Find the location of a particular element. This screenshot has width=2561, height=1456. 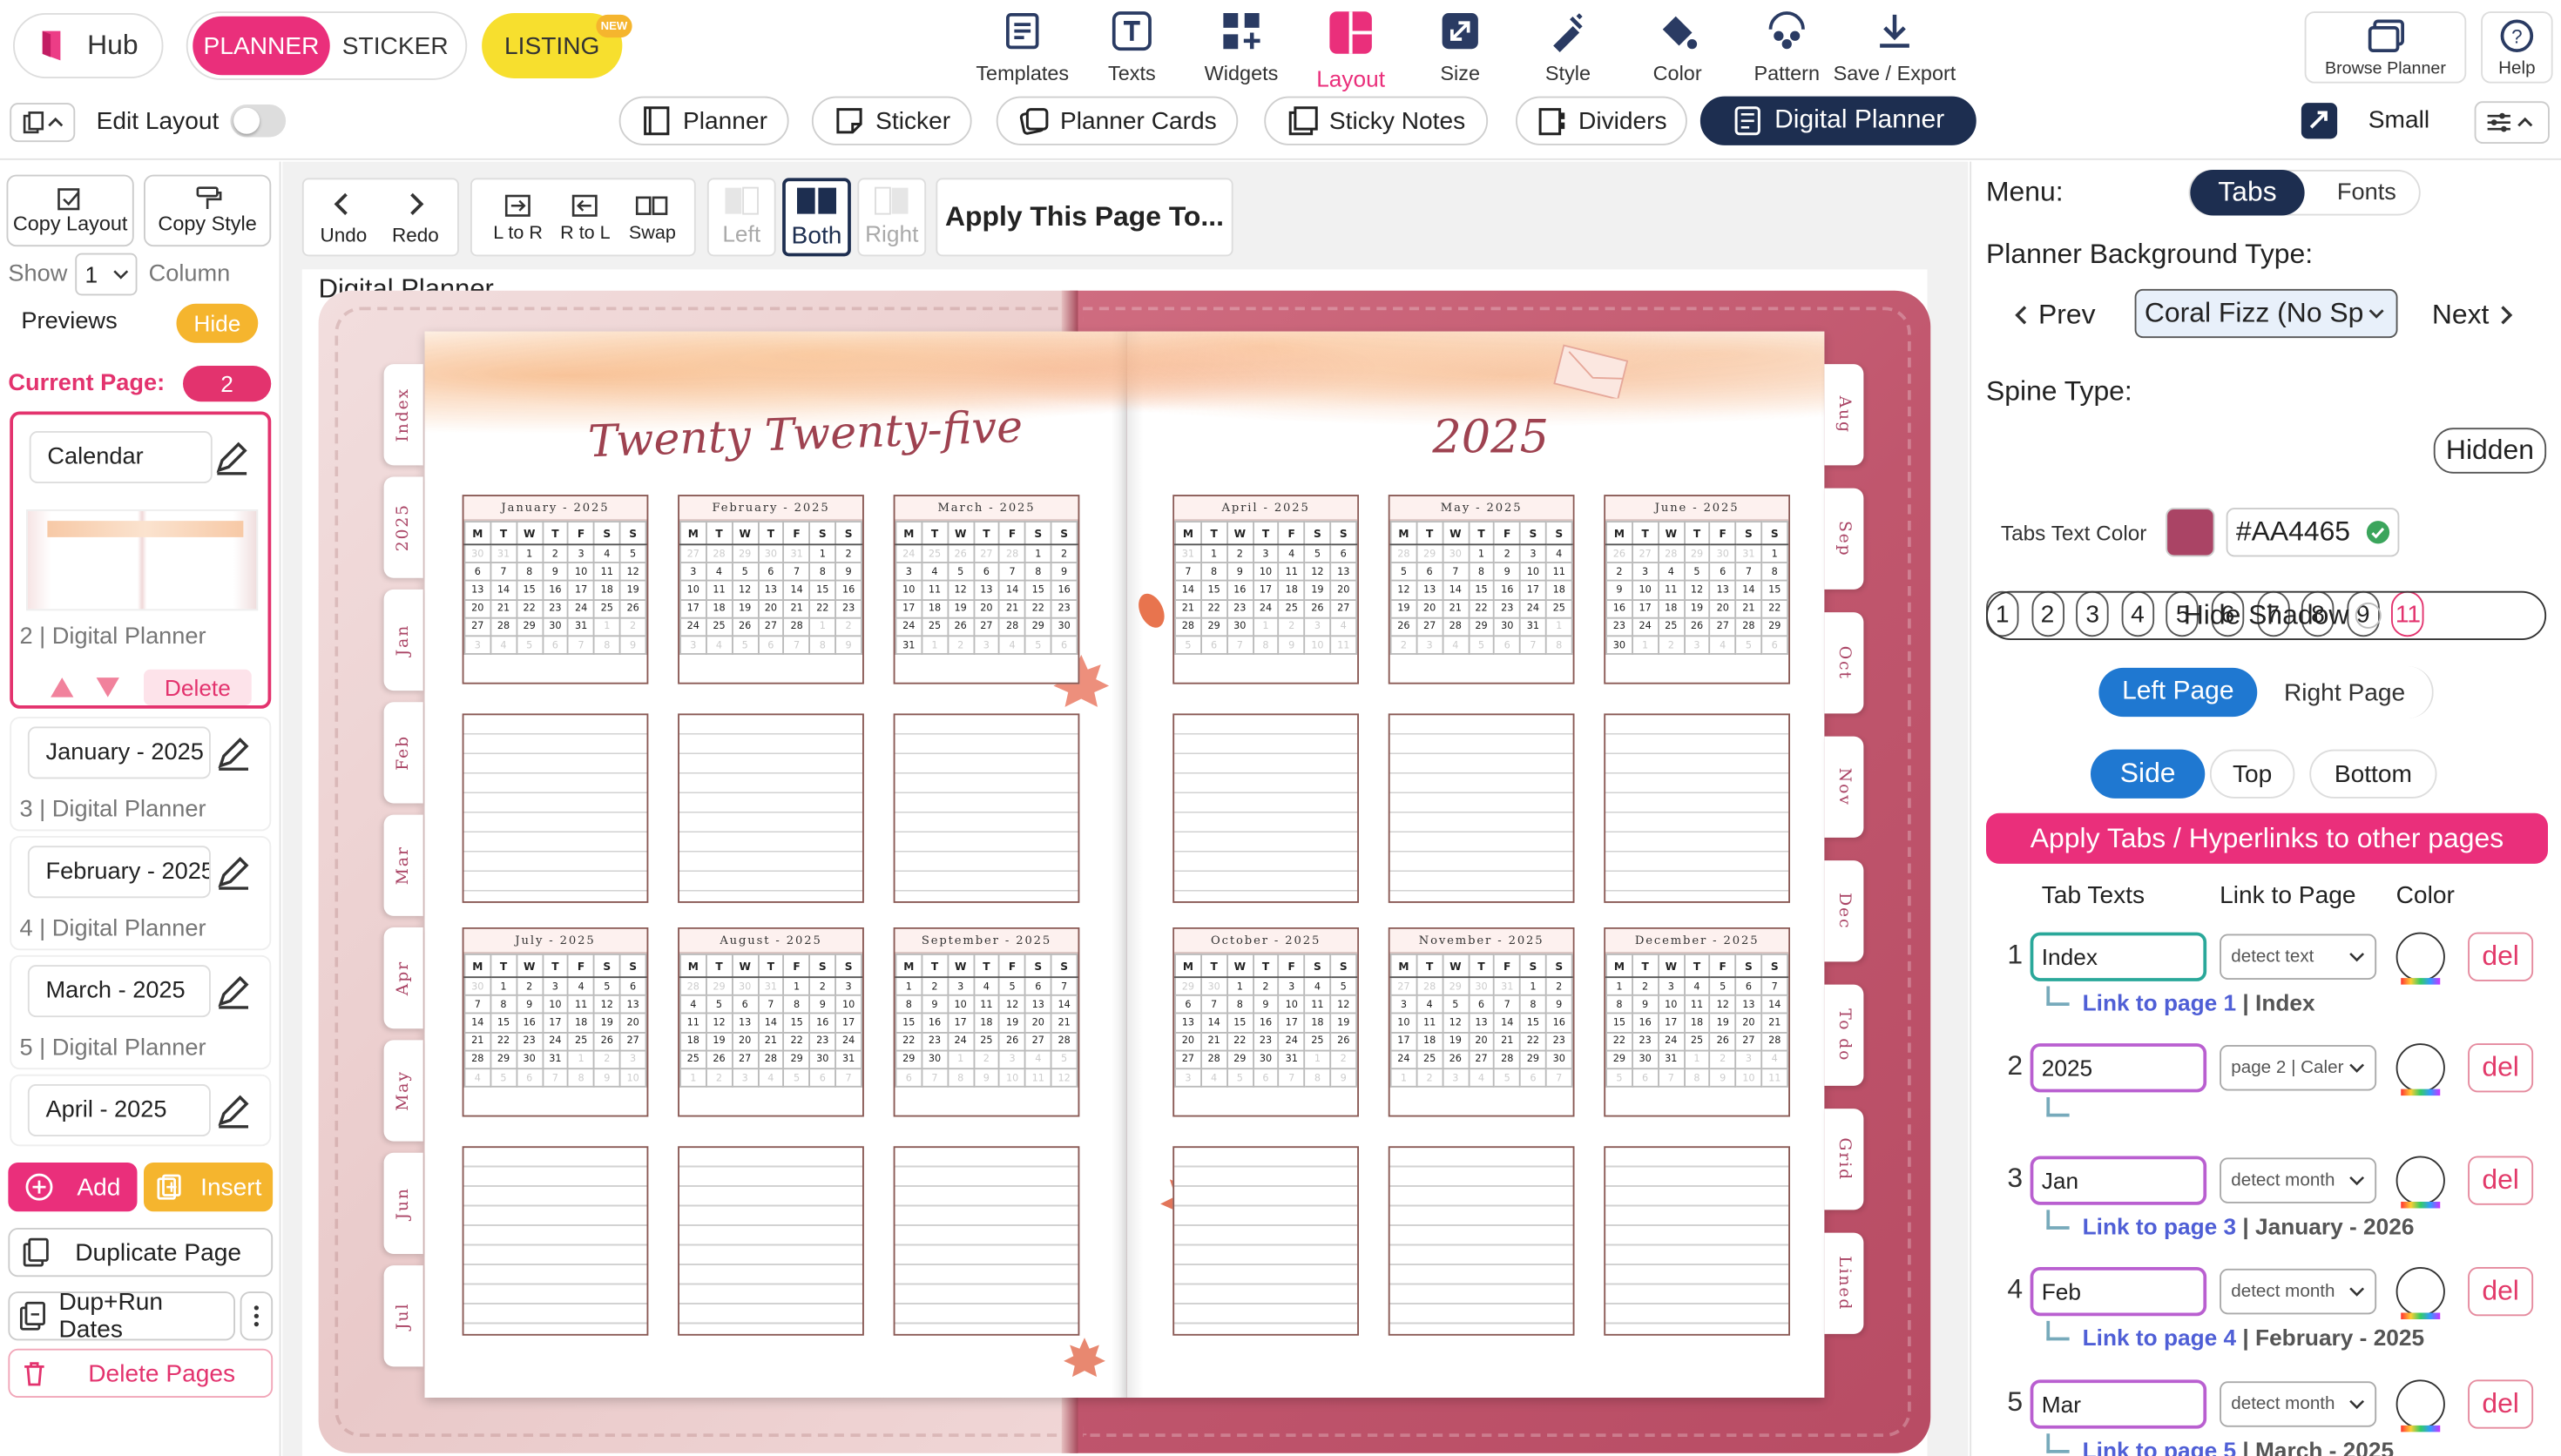

tabs-color-swatch is located at coordinates (2190, 532).